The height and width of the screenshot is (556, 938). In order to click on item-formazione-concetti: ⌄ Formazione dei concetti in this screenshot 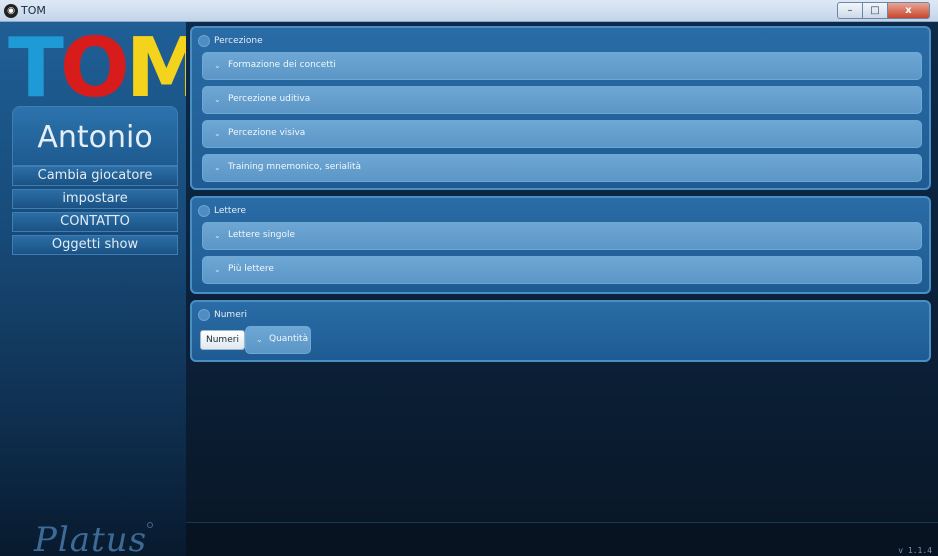, I will do `click(562, 66)`.